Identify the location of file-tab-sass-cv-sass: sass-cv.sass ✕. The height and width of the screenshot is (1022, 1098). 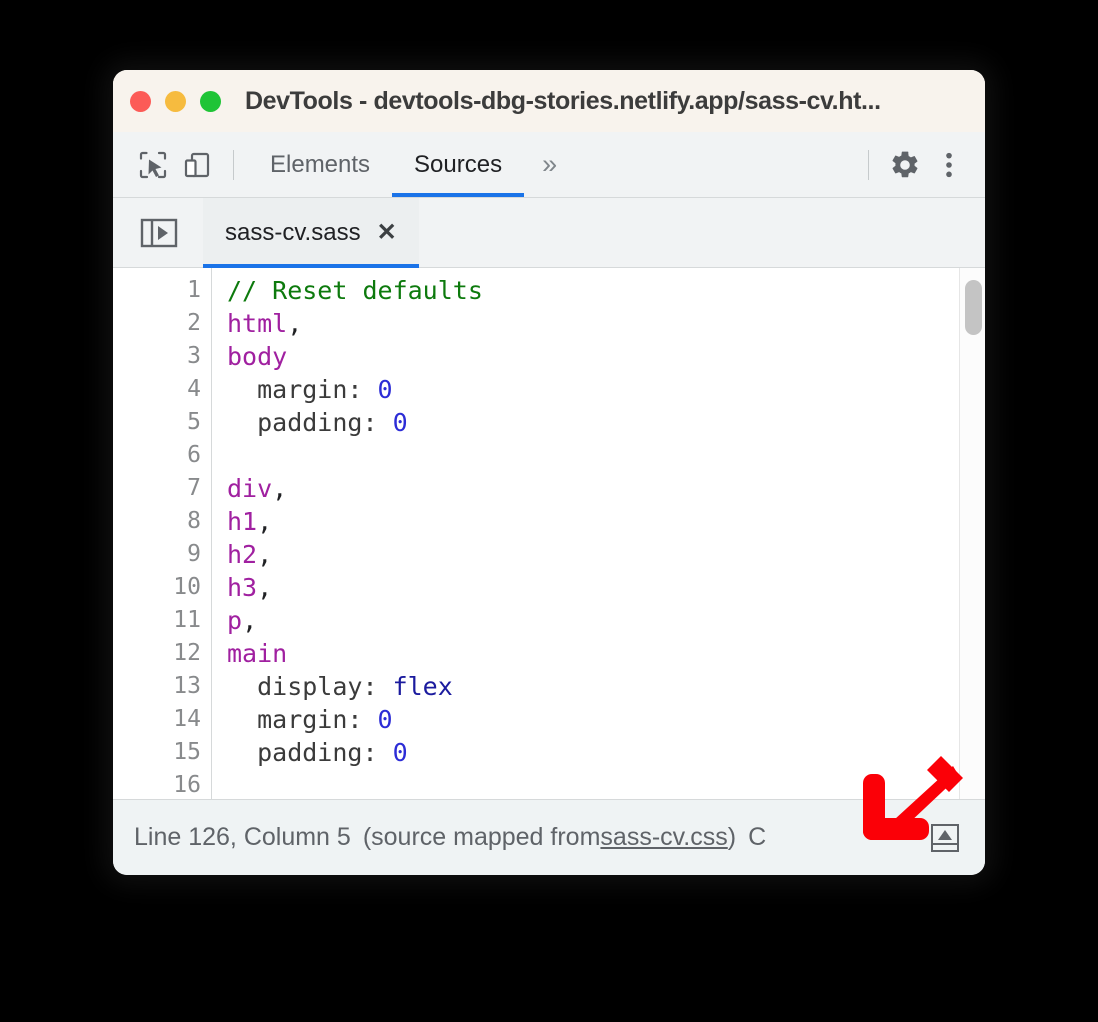
(311, 233).